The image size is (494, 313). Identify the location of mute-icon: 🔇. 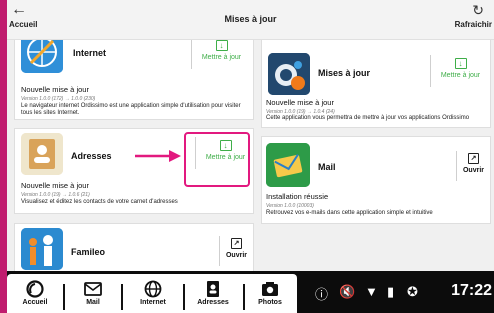
(347, 291).